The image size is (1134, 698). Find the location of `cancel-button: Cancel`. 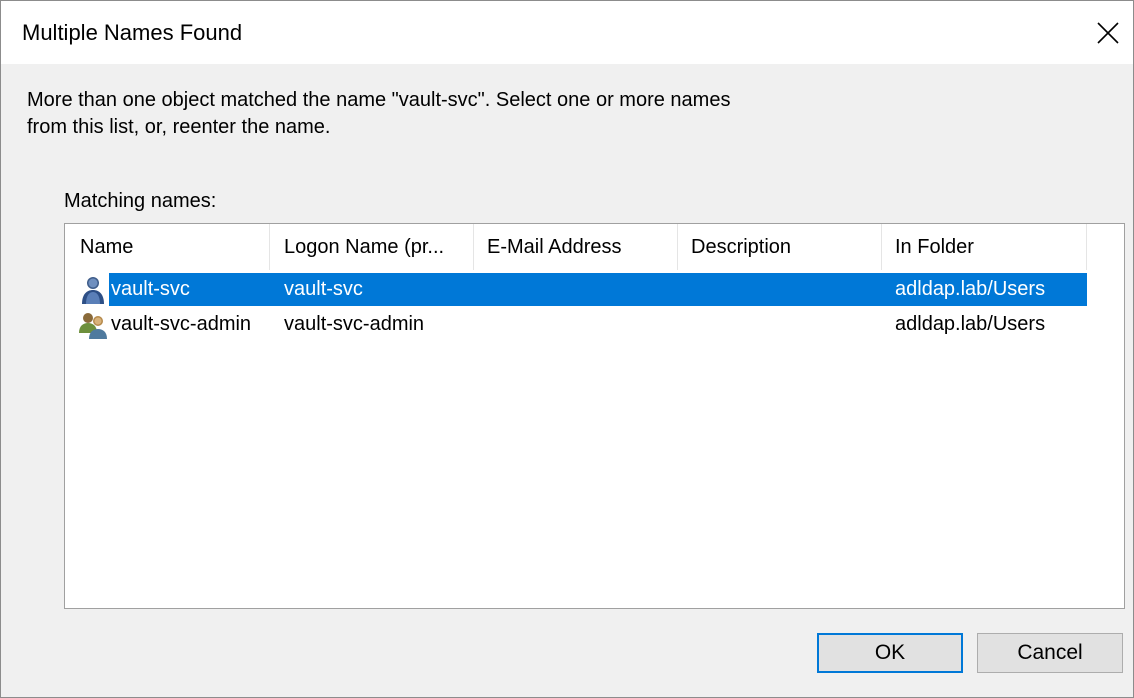

cancel-button: Cancel is located at coordinates (1050, 653).